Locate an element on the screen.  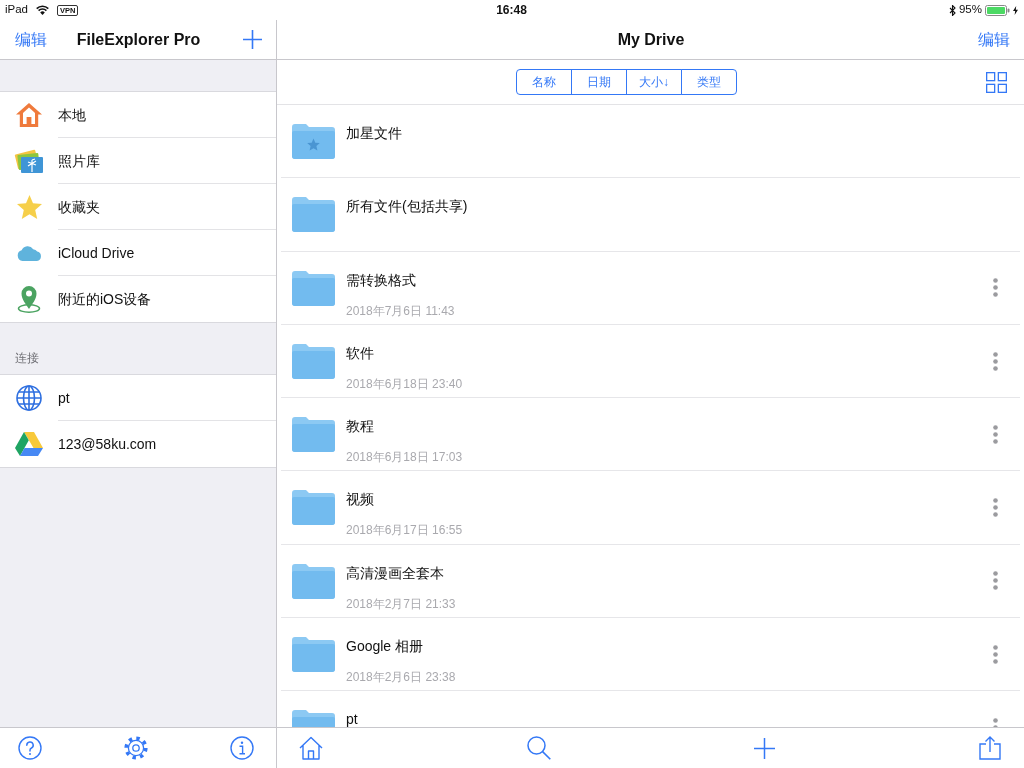
search-icon is located at coordinates (538, 748).